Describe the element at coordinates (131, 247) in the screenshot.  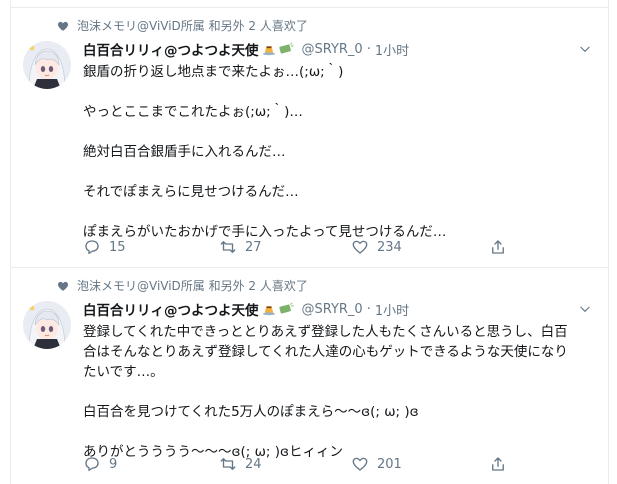
I see `reply-button: 15` at that location.